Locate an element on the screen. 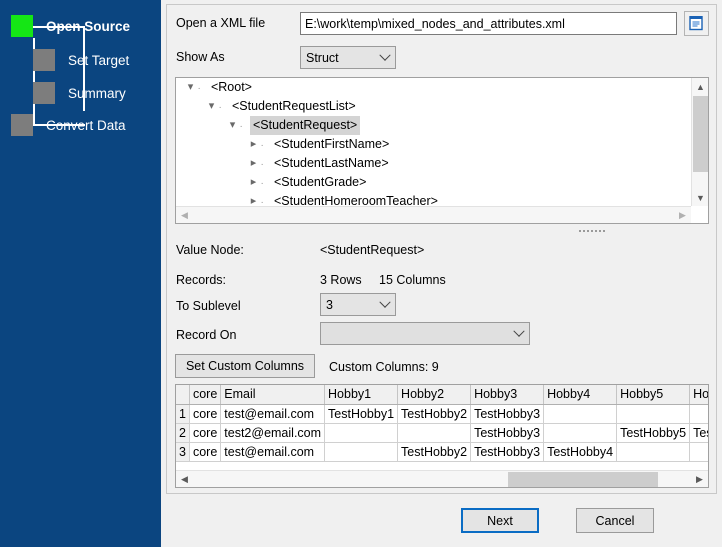 The width and height of the screenshot is (722, 547). tree-horizontal-scrollbar: ◀ ▶ is located at coordinates (433, 214).